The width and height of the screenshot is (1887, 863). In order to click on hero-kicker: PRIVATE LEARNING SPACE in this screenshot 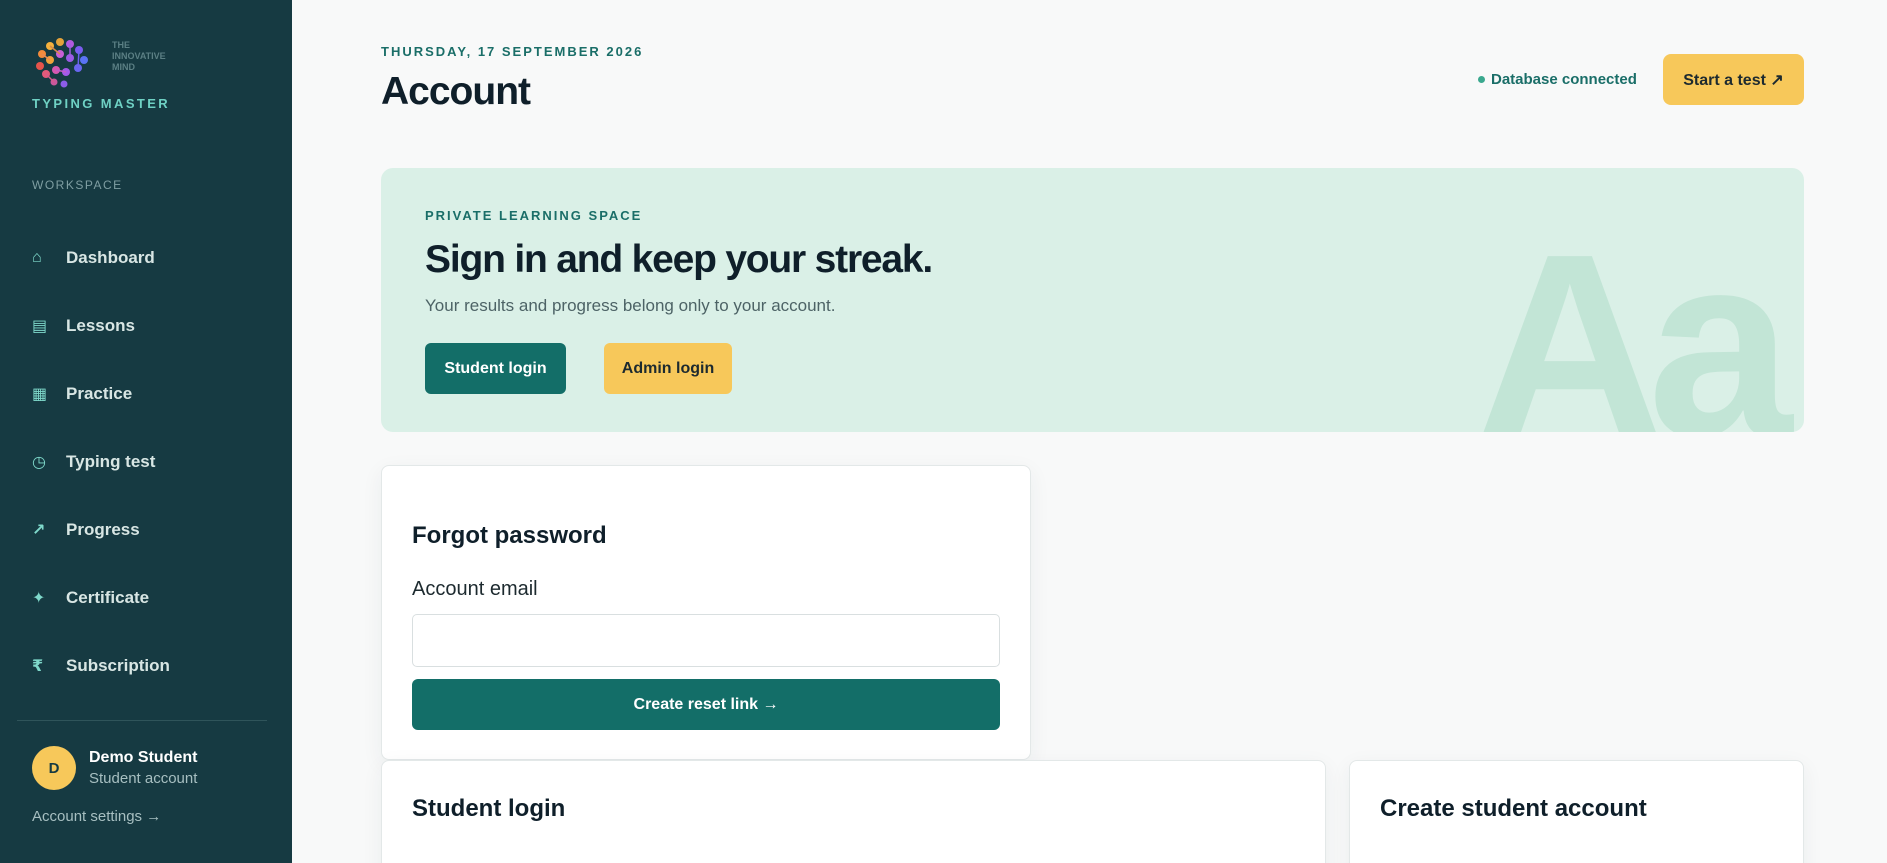, I will do `click(534, 215)`.